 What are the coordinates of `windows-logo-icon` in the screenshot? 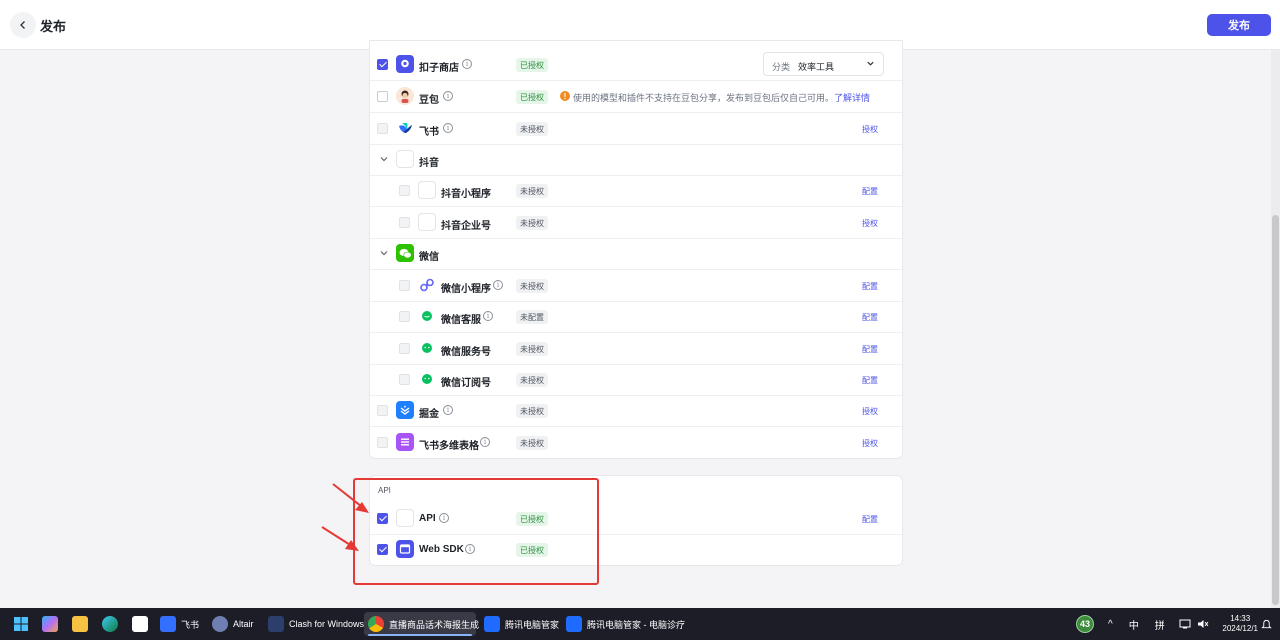 It's located at (21, 624).